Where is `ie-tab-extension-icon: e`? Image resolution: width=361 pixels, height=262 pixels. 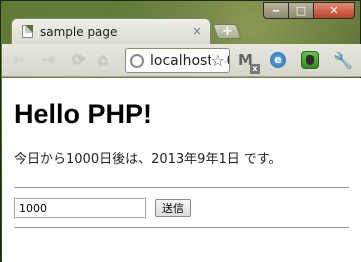 ie-tab-extension-icon: e is located at coordinates (278, 60).